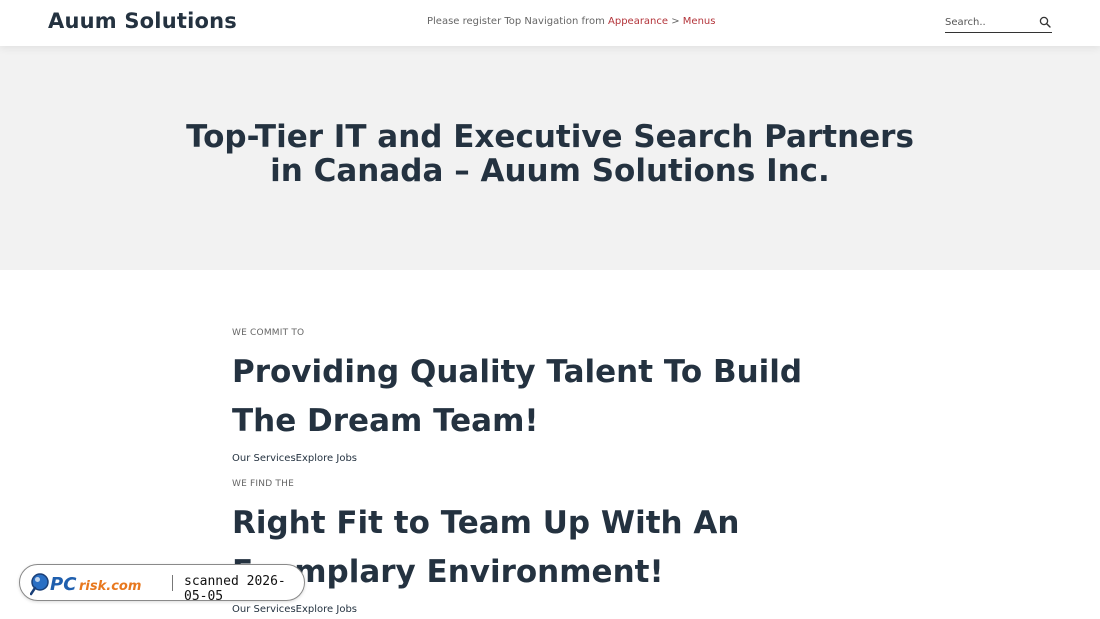 Image resolution: width=1100 pixels, height=619 pixels. I want to click on menus-link: Menus, so click(699, 21).